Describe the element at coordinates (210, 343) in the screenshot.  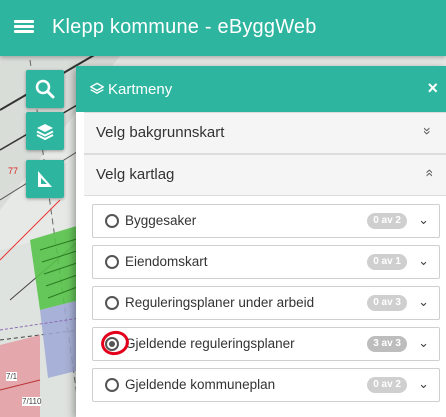
I see `layer-name: Gjeldende reguleringsplaner` at that location.